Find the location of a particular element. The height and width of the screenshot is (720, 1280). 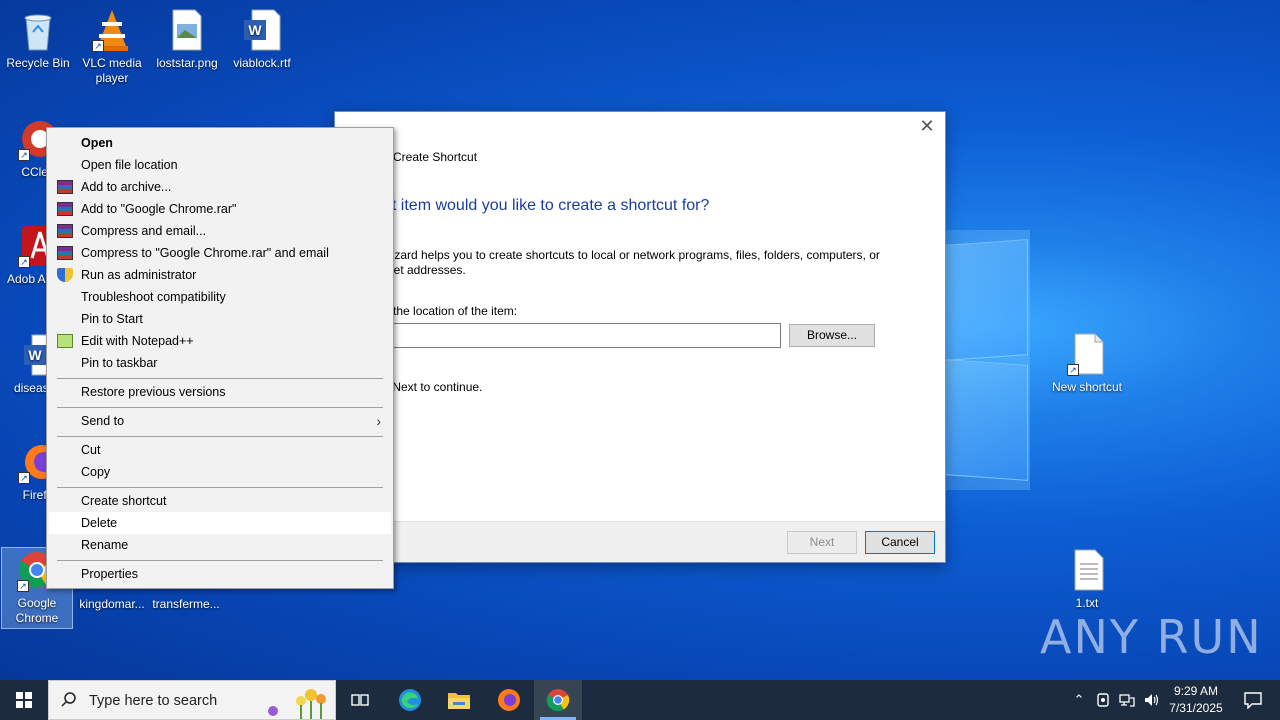

taskbar-firefox is located at coordinates (509, 700).